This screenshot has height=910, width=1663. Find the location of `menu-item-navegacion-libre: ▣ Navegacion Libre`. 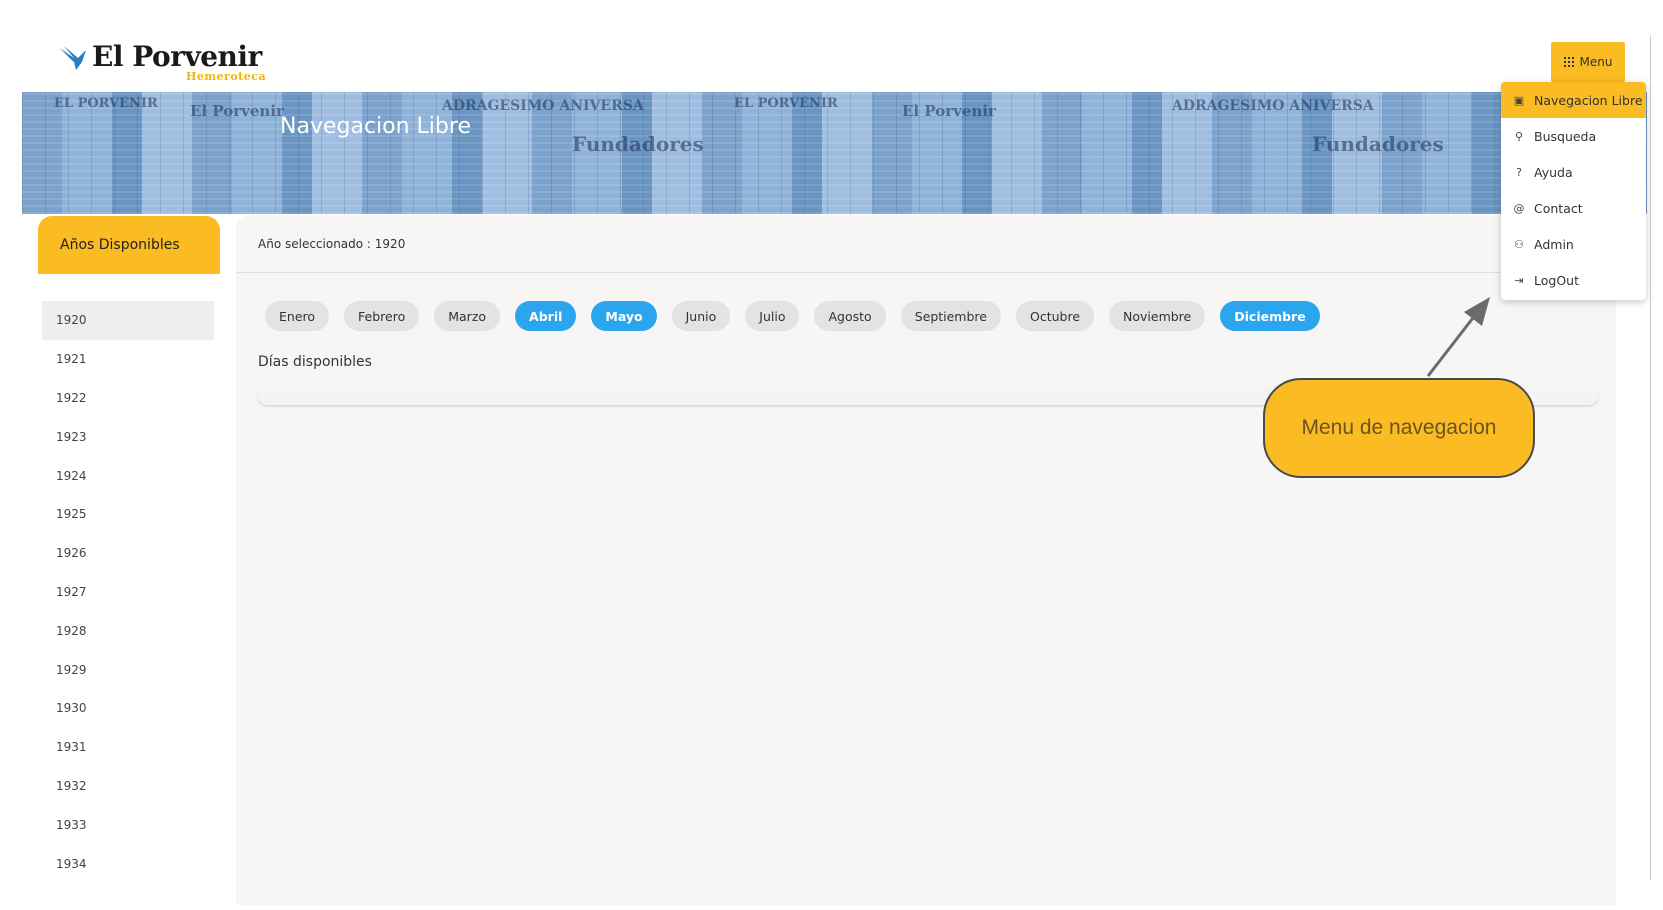

menu-item-navegacion-libre: ▣ Navegacion Libre is located at coordinates (1573, 100).